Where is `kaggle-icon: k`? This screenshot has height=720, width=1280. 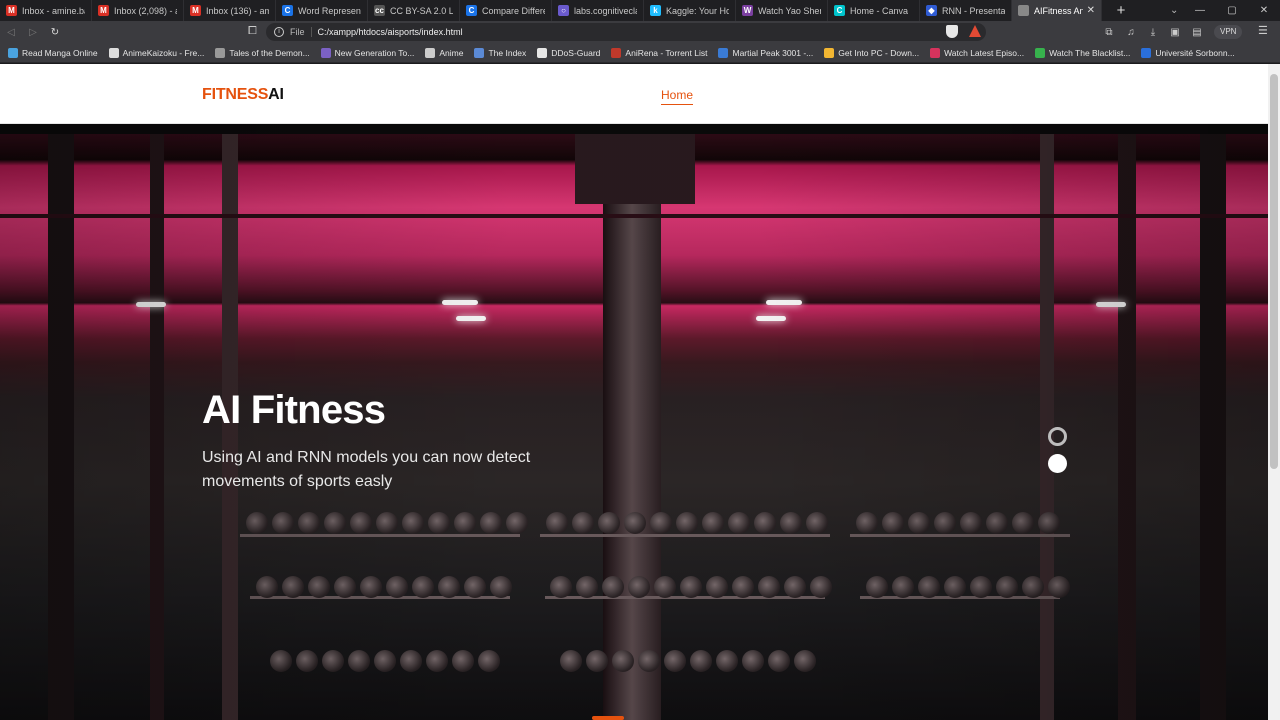
kaggle-icon: k is located at coordinates (655, 10).